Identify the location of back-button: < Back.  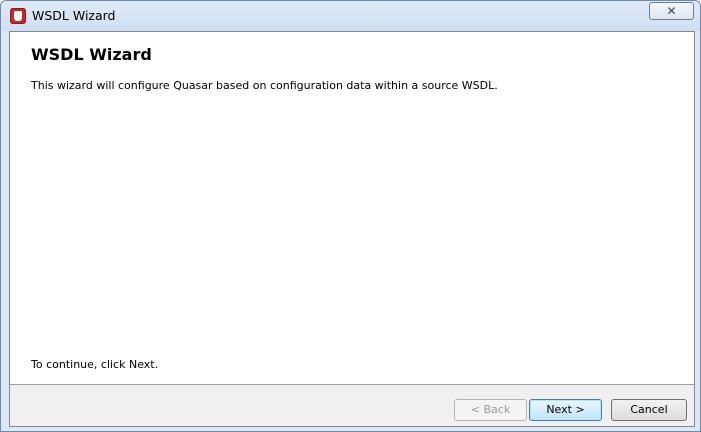
(490, 410).